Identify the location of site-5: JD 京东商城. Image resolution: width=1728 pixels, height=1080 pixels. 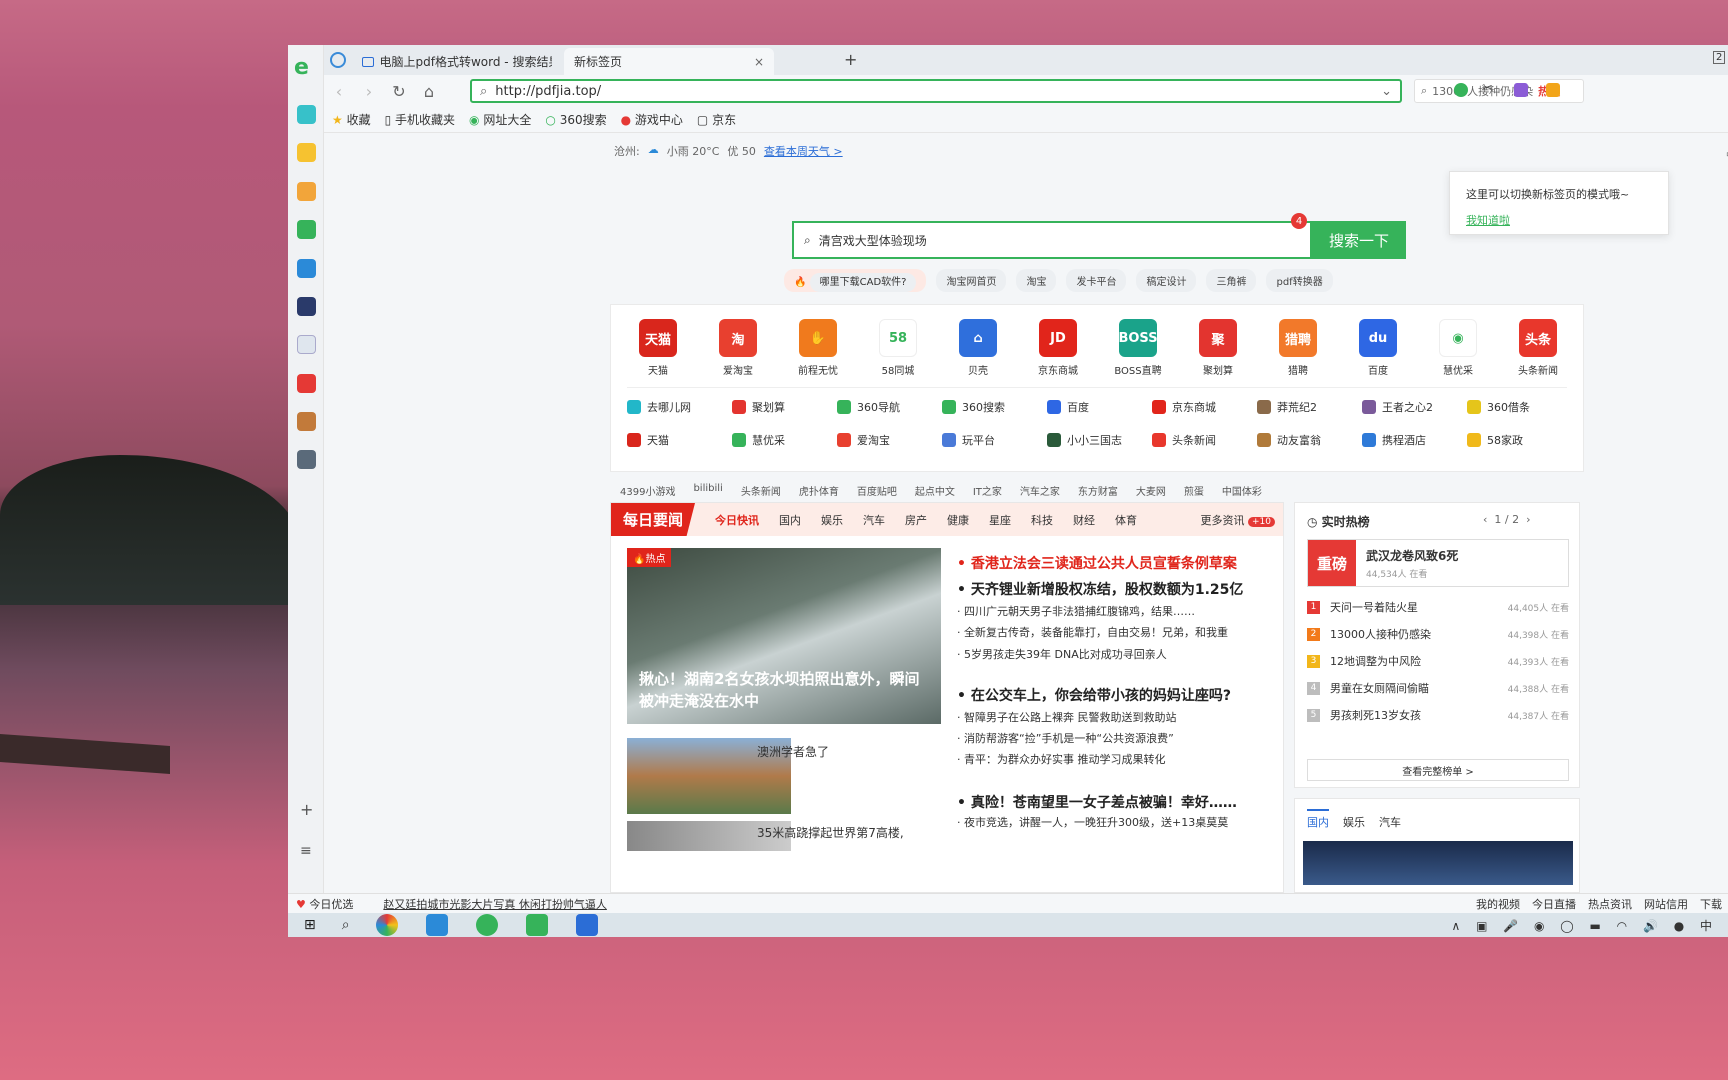
(1058, 348).